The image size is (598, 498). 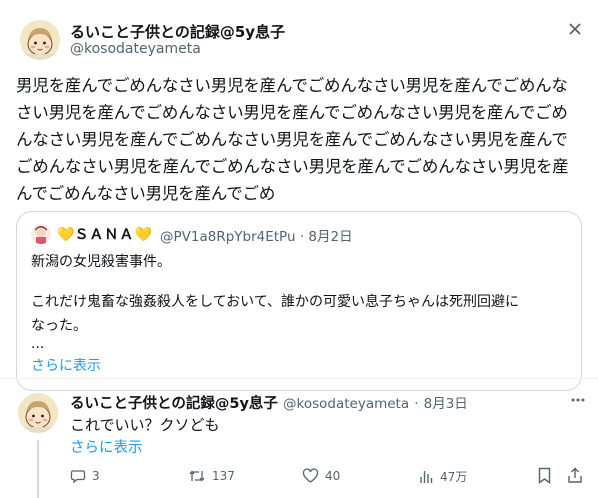 What do you see at coordinates (346, 404) in the screenshot?
I see `reply-handle: @kosodateyameta` at bounding box center [346, 404].